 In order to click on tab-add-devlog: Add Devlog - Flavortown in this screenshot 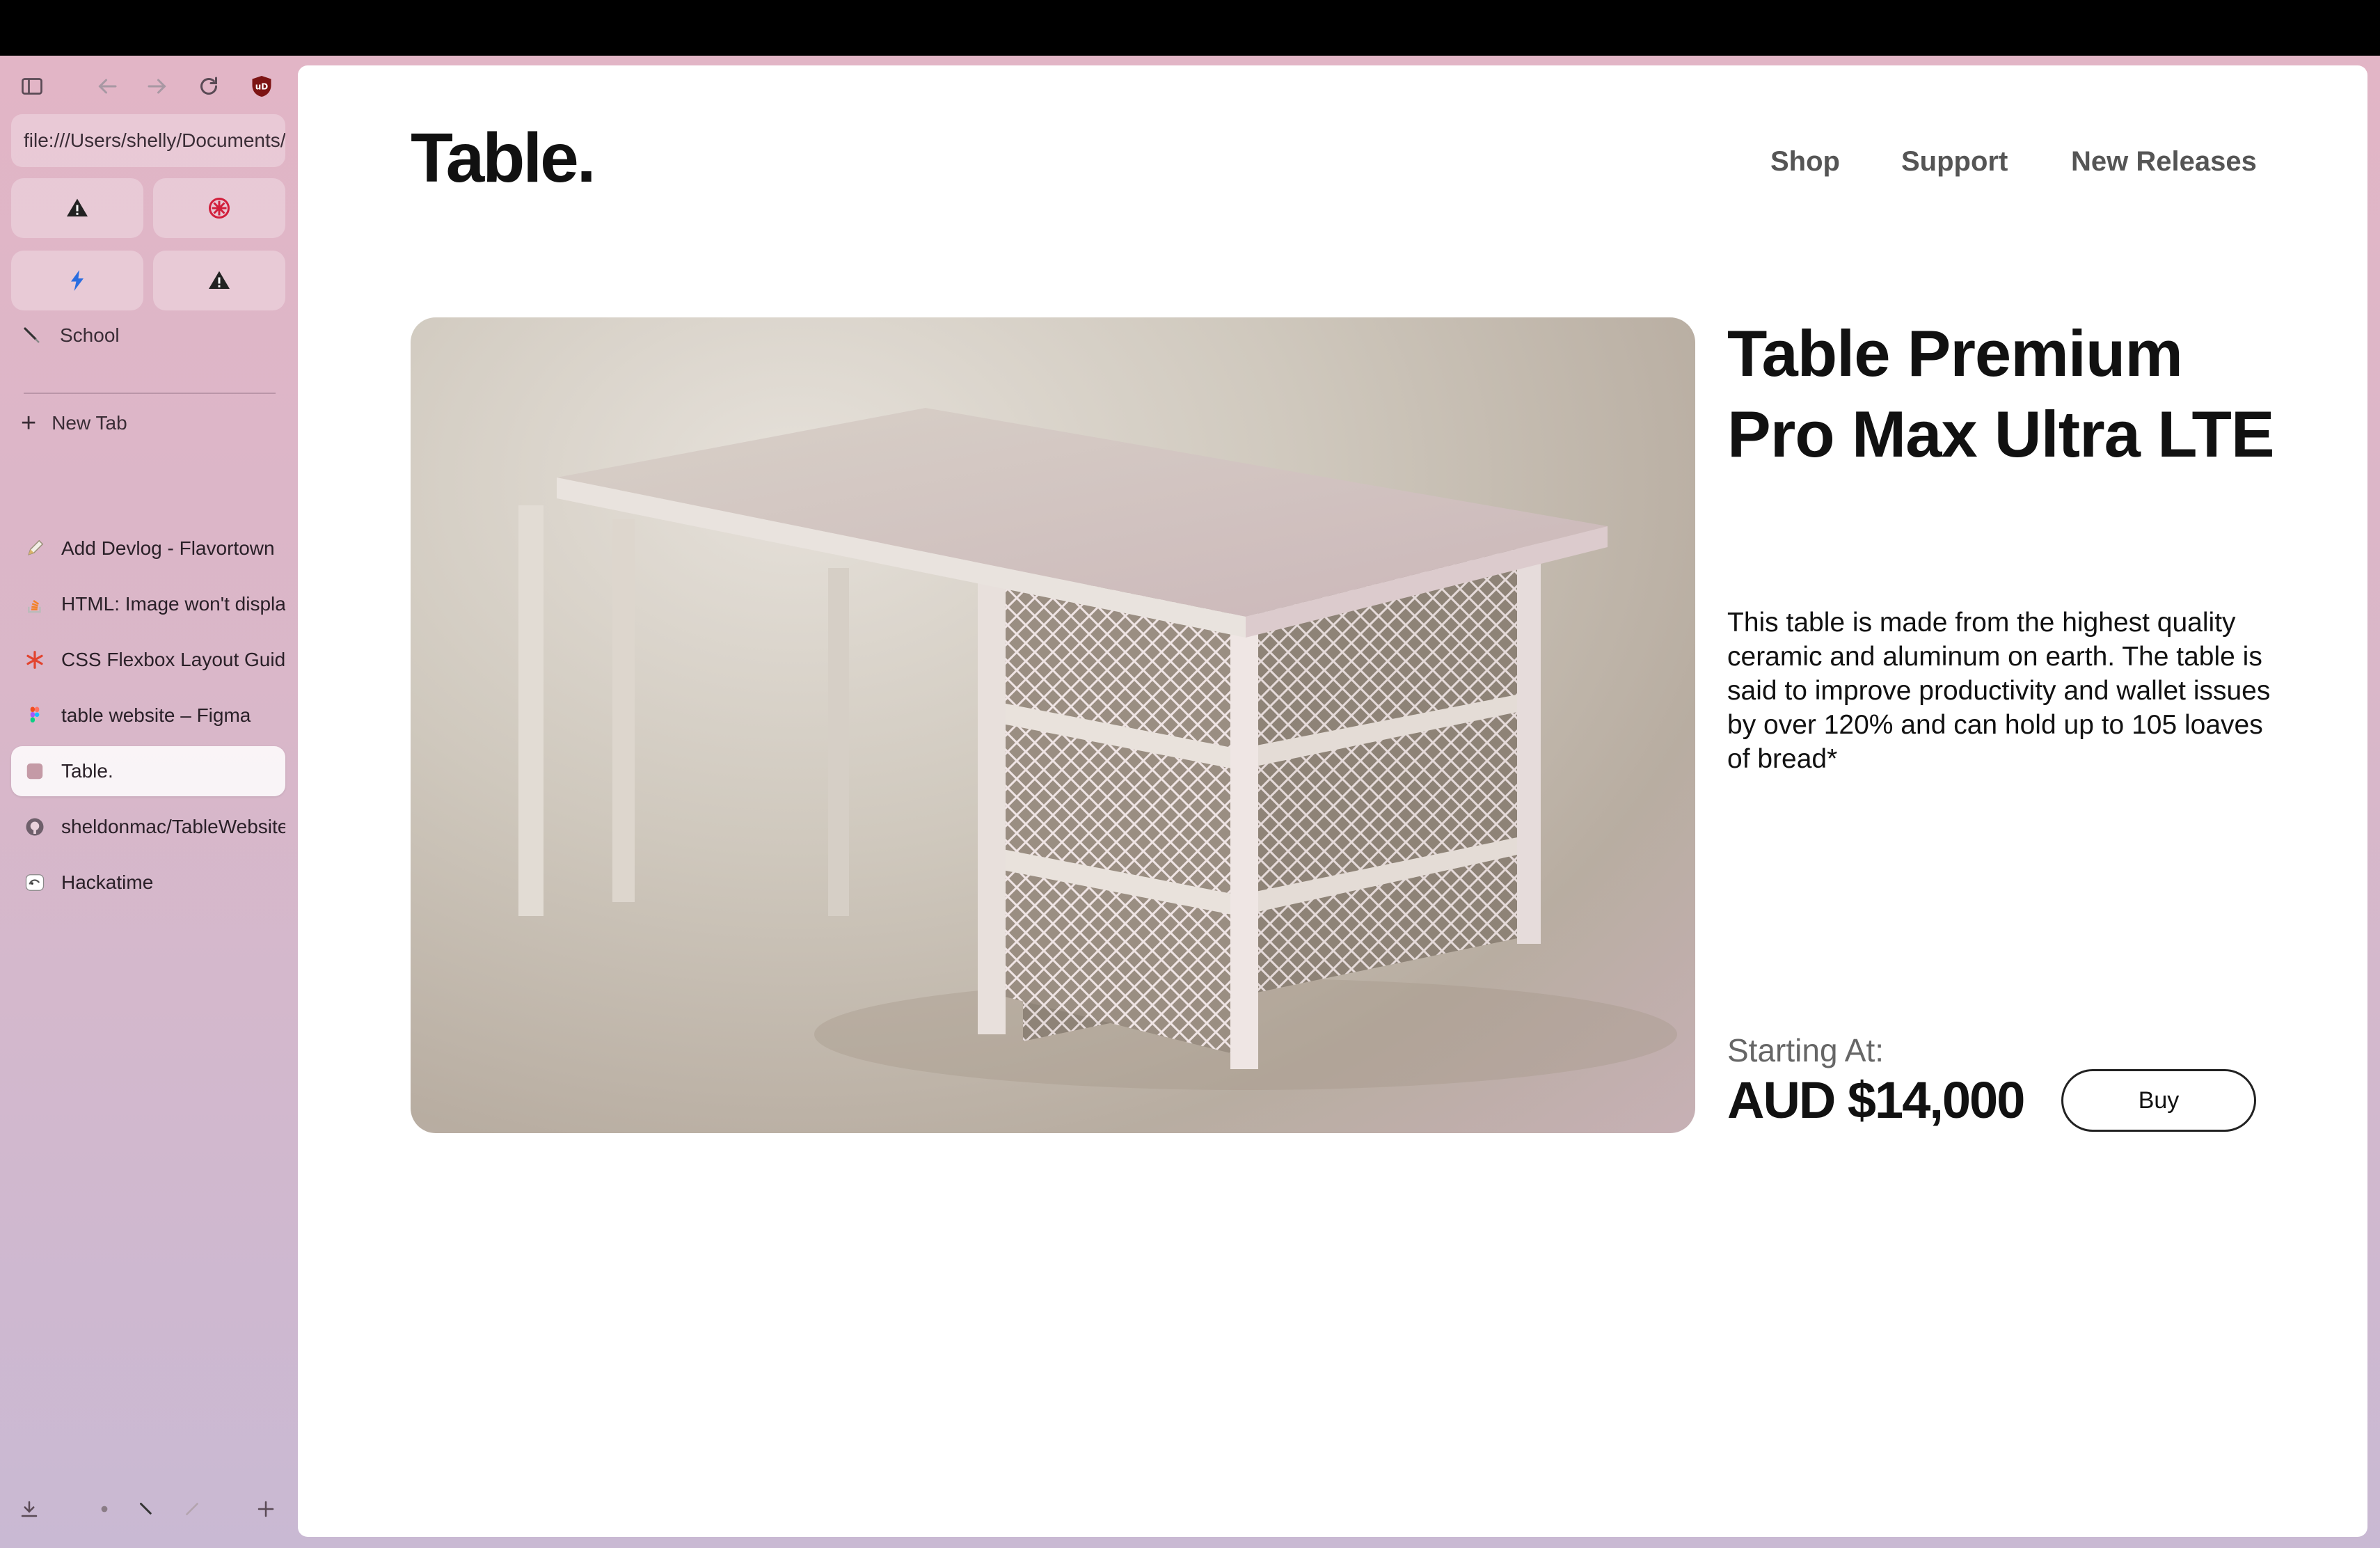, I will do `click(148, 548)`.